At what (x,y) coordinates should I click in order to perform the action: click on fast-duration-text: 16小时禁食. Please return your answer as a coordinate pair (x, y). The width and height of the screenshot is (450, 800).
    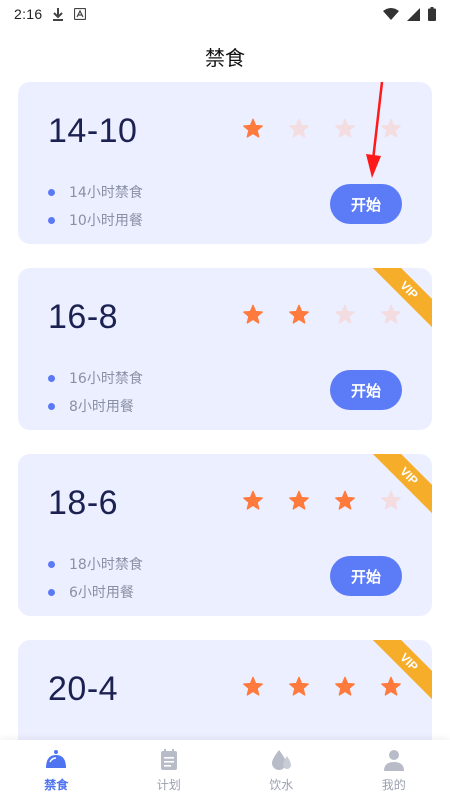
    Looking at the image, I should click on (106, 379).